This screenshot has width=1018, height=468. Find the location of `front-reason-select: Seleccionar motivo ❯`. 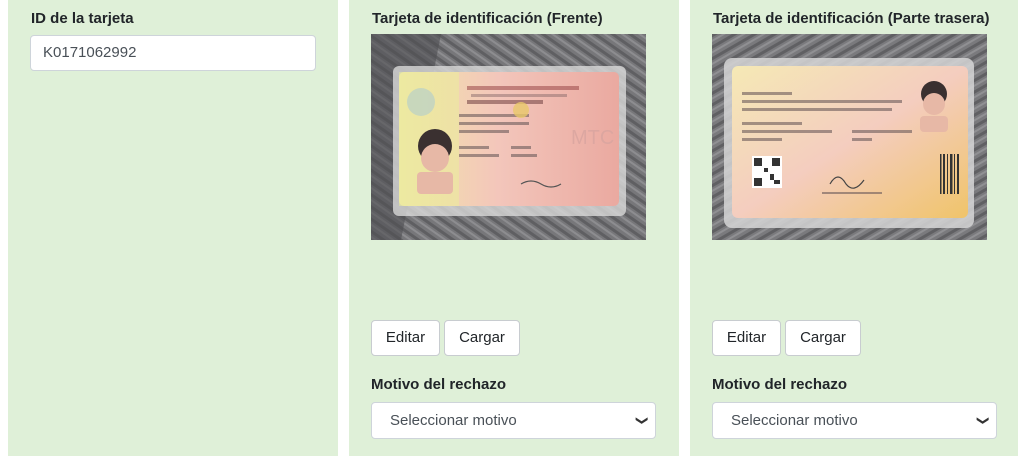

front-reason-select: Seleccionar motivo ❯ is located at coordinates (513, 420).